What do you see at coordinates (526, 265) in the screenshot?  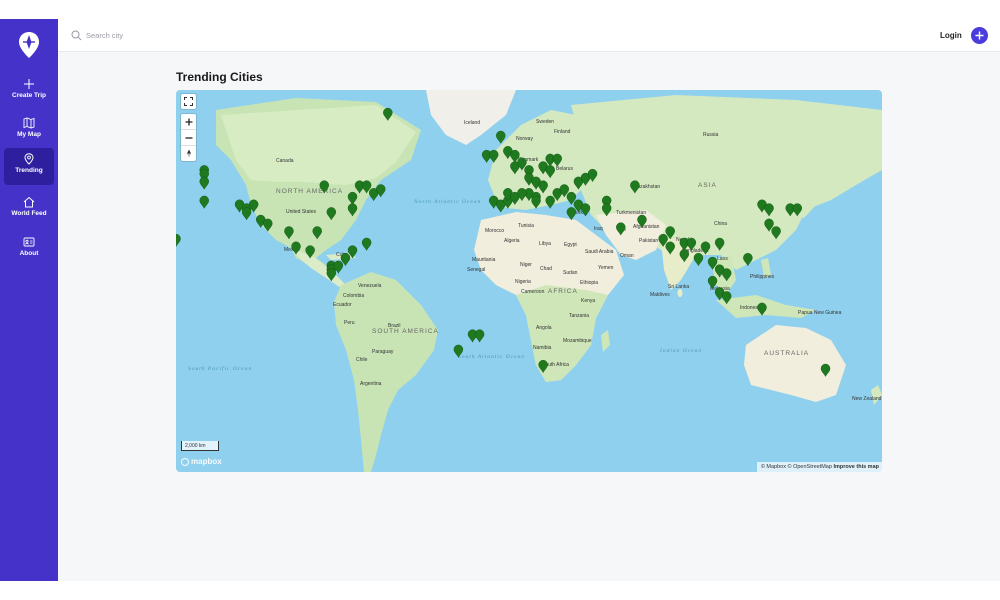 I see `place-label: Niger` at bounding box center [526, 265].